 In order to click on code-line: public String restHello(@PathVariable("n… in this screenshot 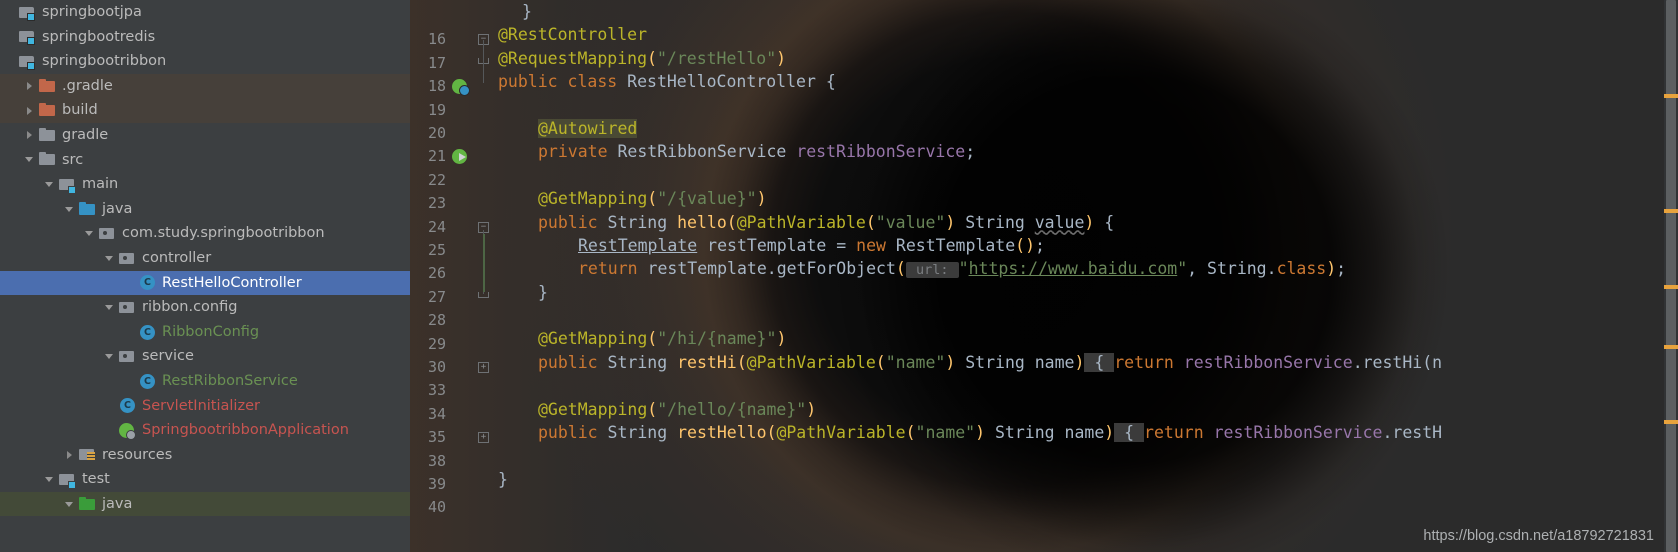, I will do `click(966, 432)`.